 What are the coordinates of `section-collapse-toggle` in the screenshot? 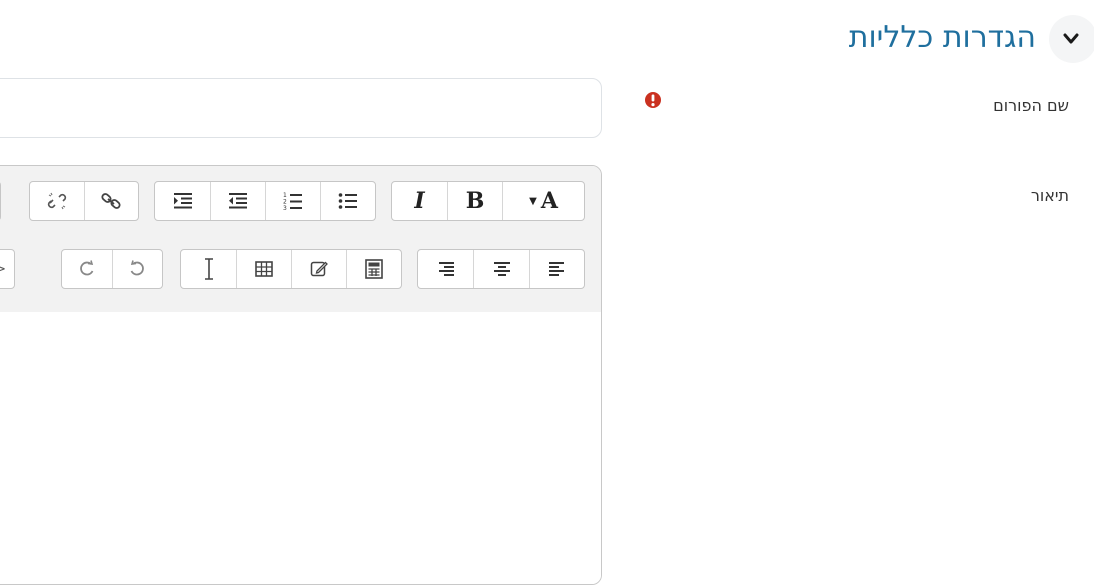 It's located at (1071, 39).